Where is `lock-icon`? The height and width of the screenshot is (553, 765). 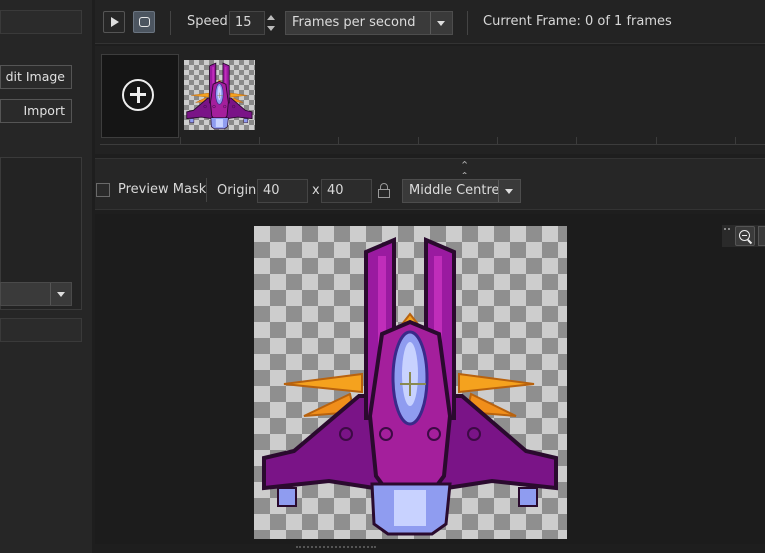
lock-icon is located at coordinates (384, 191).